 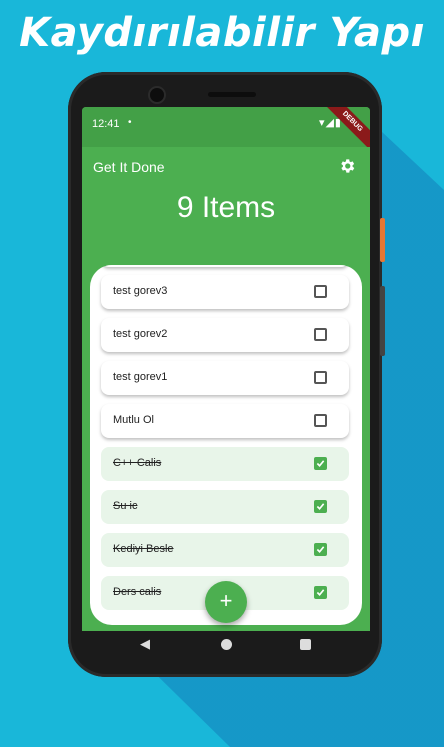 I want to click on speaker-grille, so click(x=232, y=94).